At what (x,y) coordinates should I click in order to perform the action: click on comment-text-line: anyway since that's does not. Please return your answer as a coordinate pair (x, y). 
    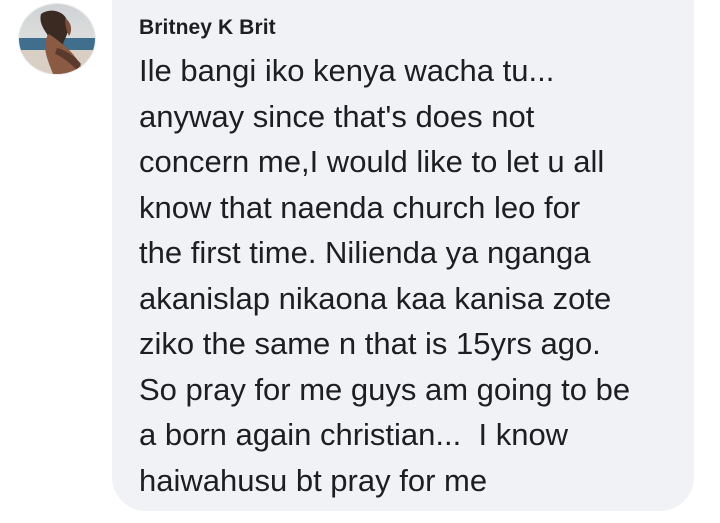
    Looking at the image, I should click on (337, 116).